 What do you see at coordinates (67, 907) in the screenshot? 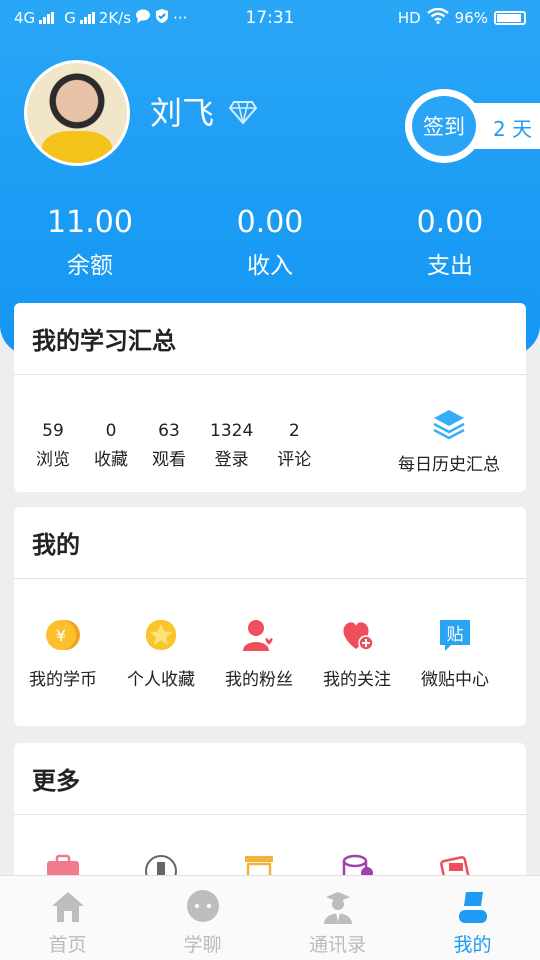
I see `home-icon` at bounding box center [67, 907].